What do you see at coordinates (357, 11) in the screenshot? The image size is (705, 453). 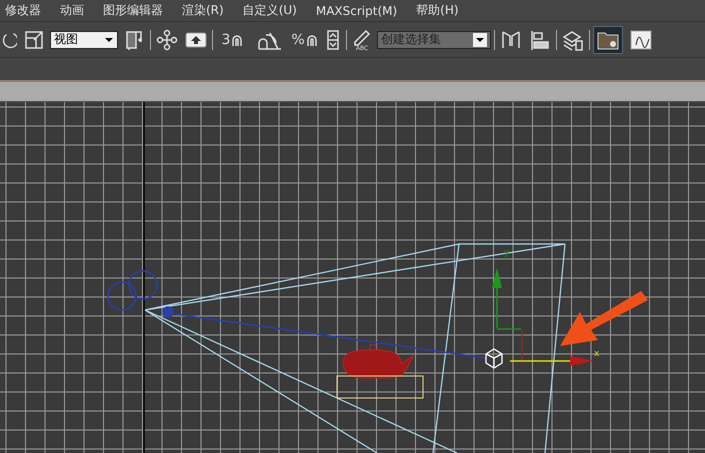 I see `menu-item: MAXScript(M)` at bounding box center [357, 11].